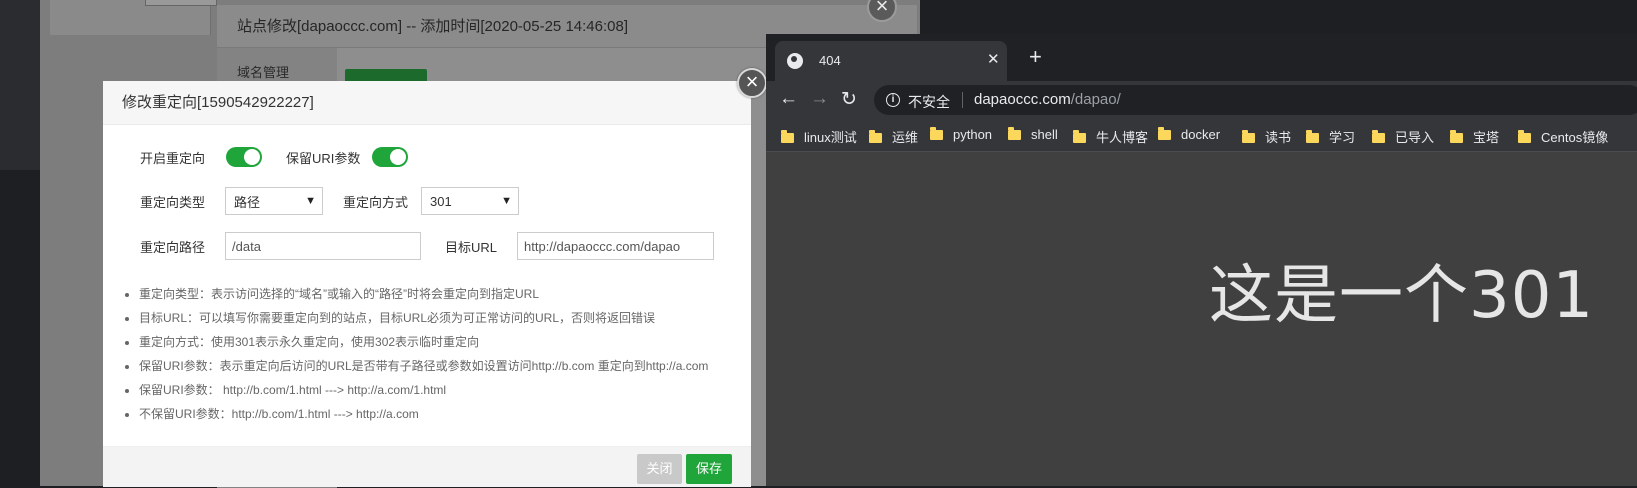  Describe the element at coordinates (849, 99) in the screenshot. I see `reload-icon: ↻` at that location.